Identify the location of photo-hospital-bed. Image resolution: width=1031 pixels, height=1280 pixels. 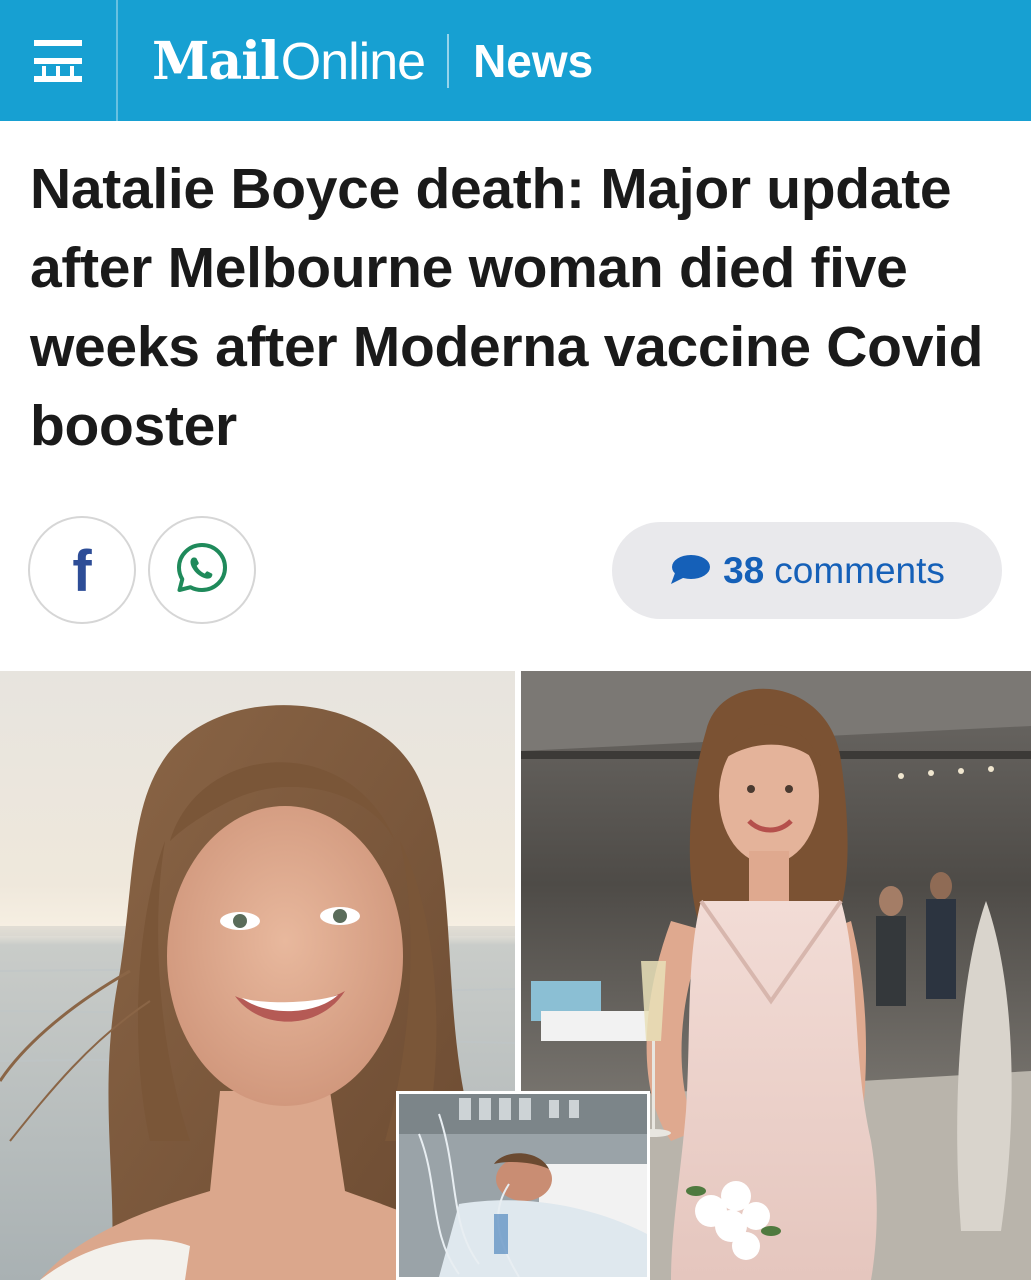
(523, 1185).